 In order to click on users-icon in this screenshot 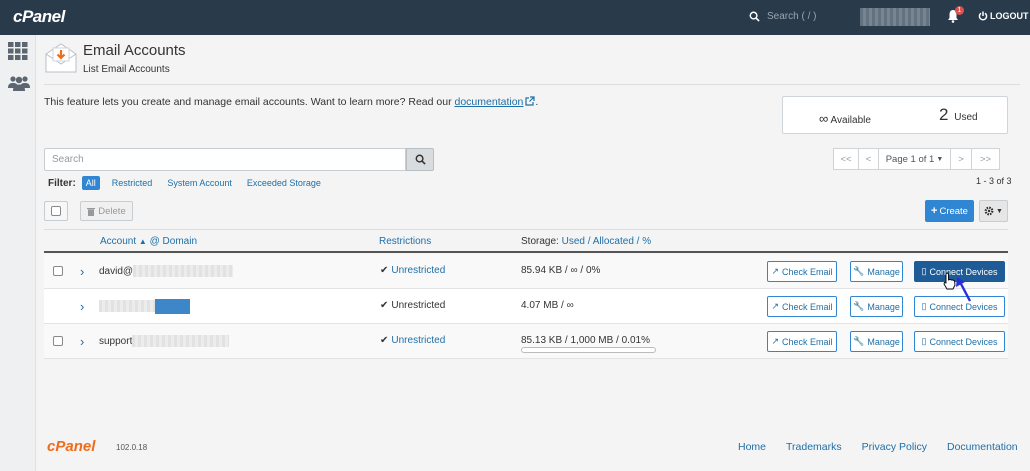, I will do `click(19, 83)`.